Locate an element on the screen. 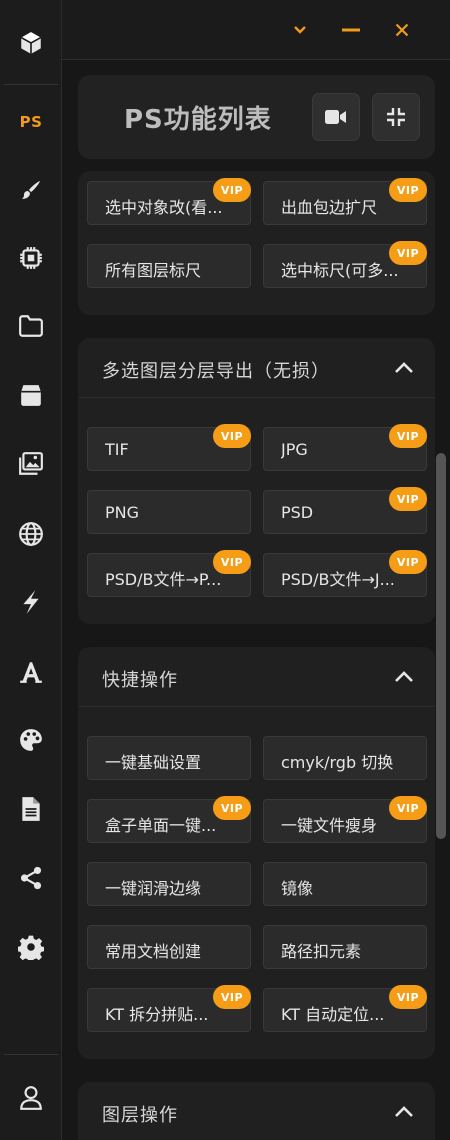 The height and width of the screenshot is (1140, 450). sidebar-item-palette is located at coordinates (31, 740).